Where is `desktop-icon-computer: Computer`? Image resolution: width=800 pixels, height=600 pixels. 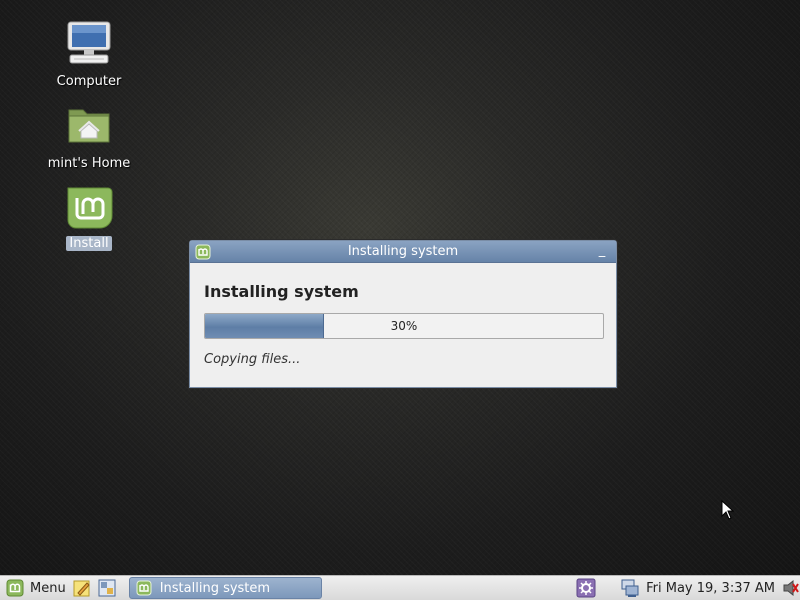 desktop-icon-computer: Computer is located at coordinates (89, 54).